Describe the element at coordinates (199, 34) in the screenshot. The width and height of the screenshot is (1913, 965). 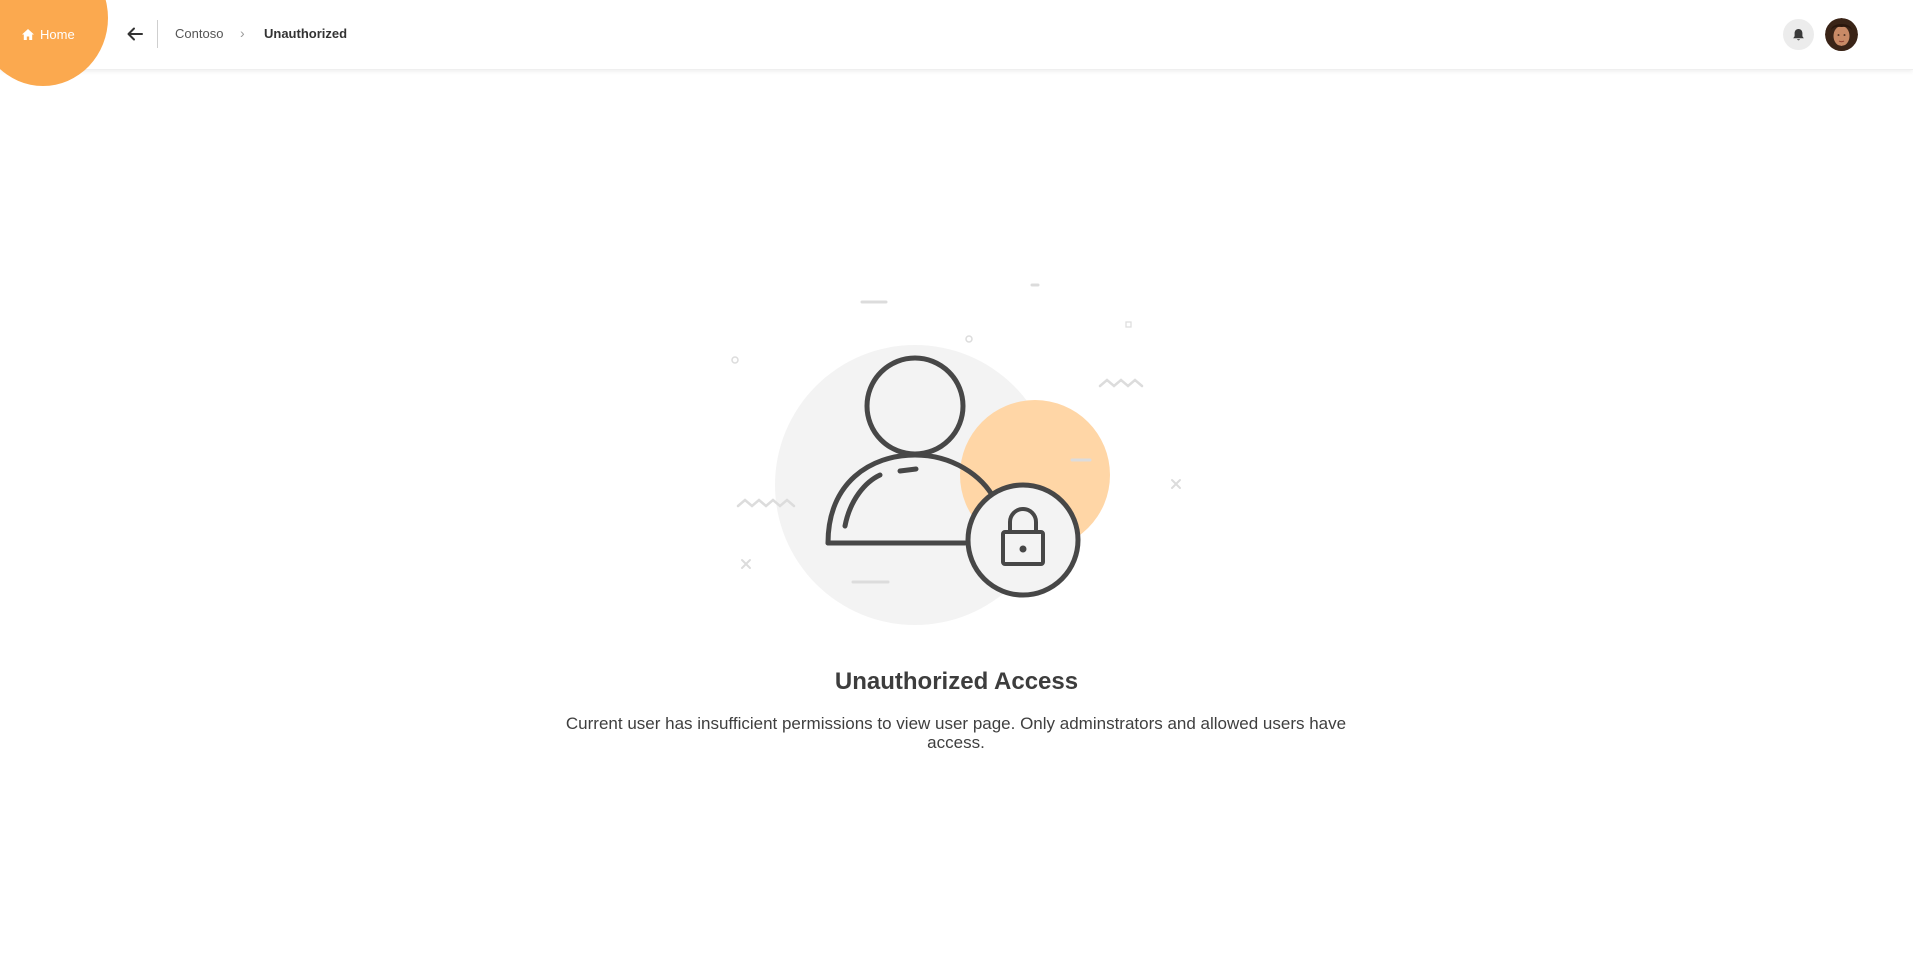
I see `breadcrumb-item-contoso: Contoso` at that location.